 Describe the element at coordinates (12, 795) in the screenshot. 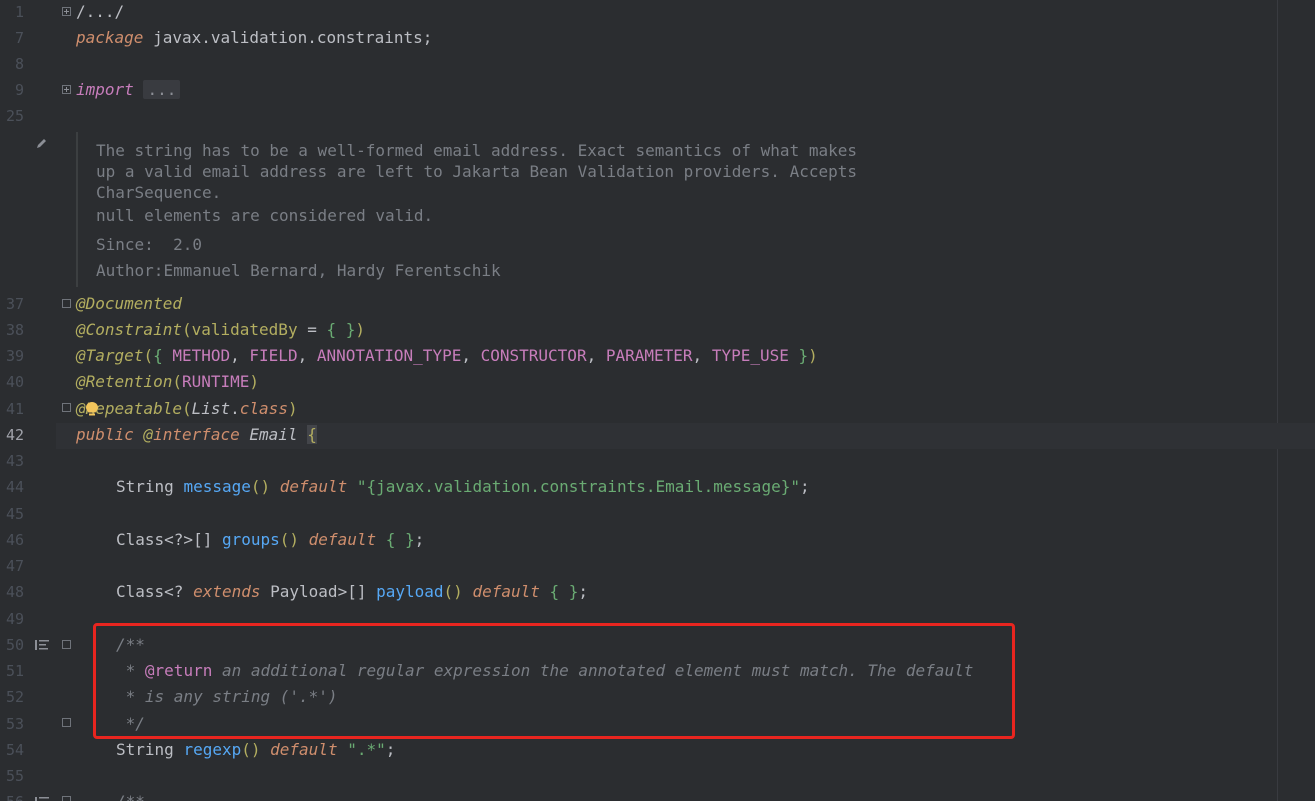

I see `line-number: 56` at that location.